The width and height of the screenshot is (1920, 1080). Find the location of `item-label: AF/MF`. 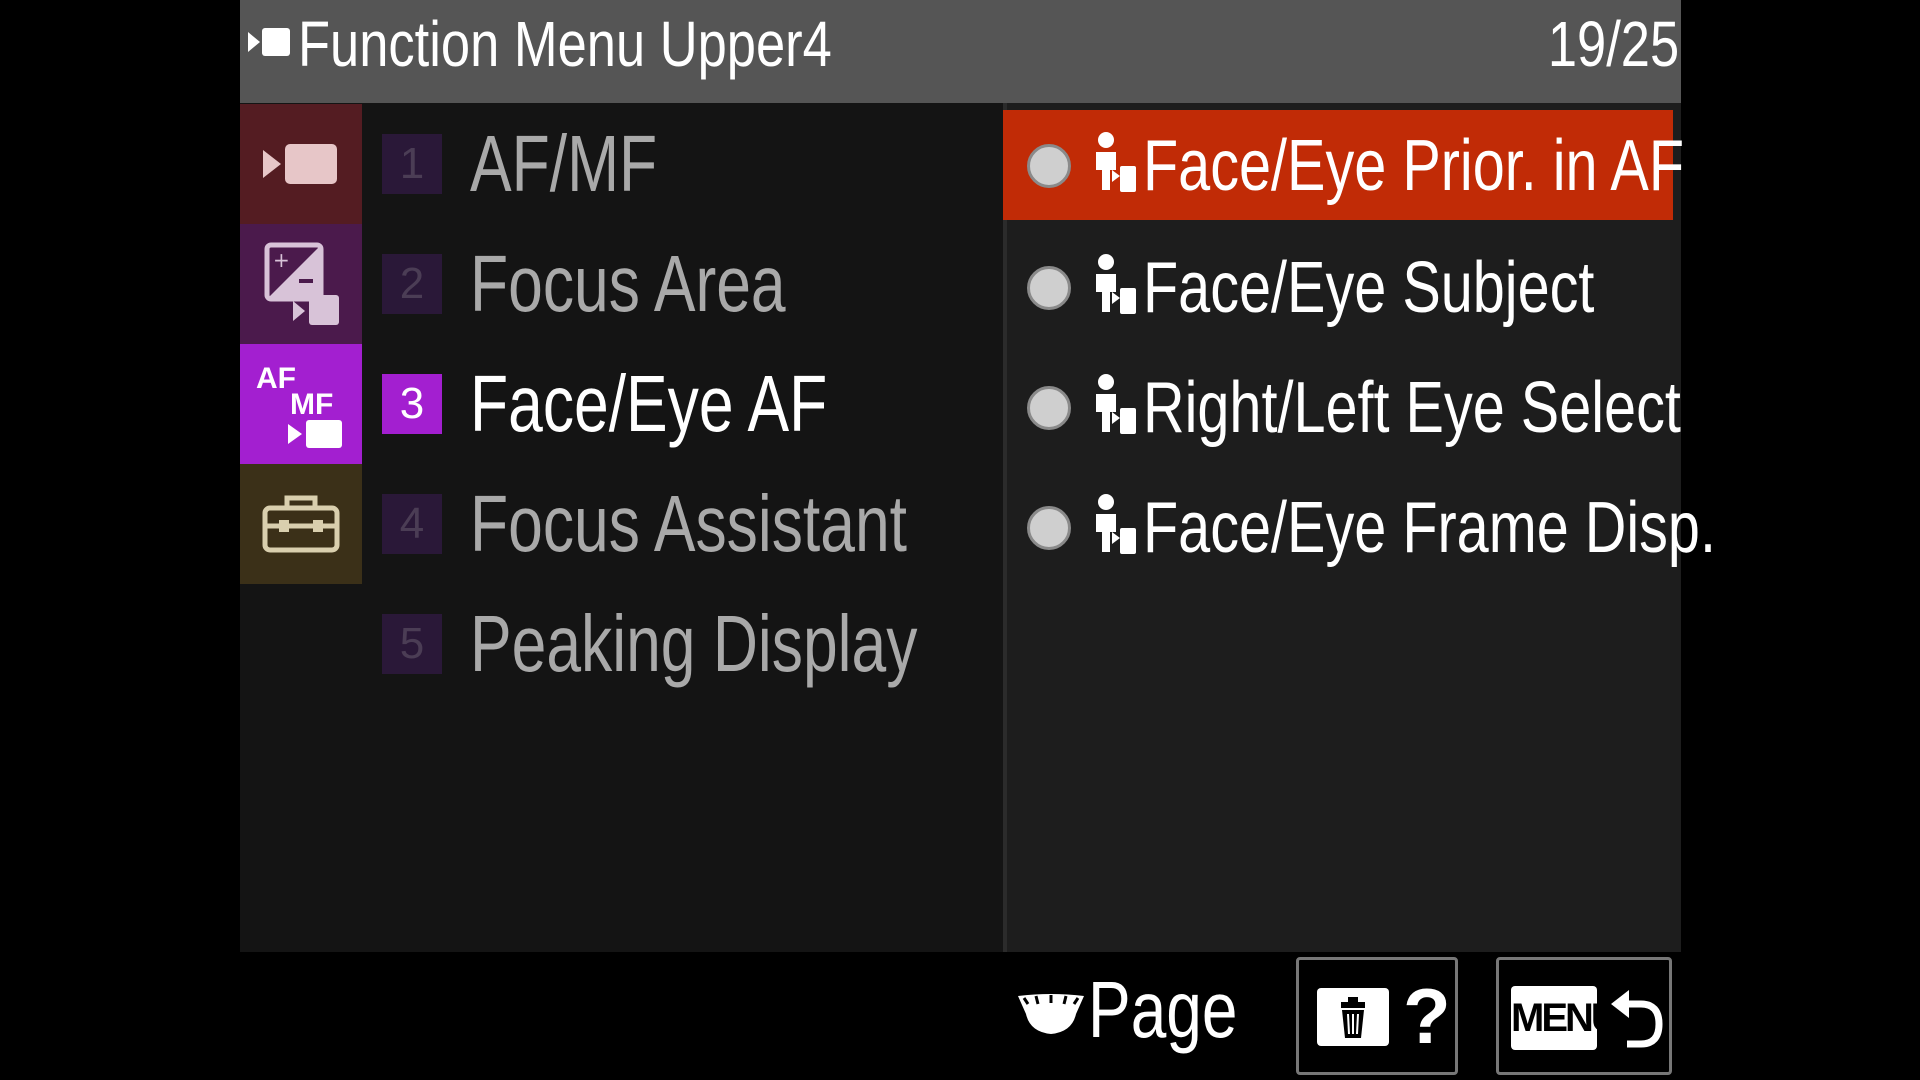

item-label: AF/MF is located at coordinates (564, 163).